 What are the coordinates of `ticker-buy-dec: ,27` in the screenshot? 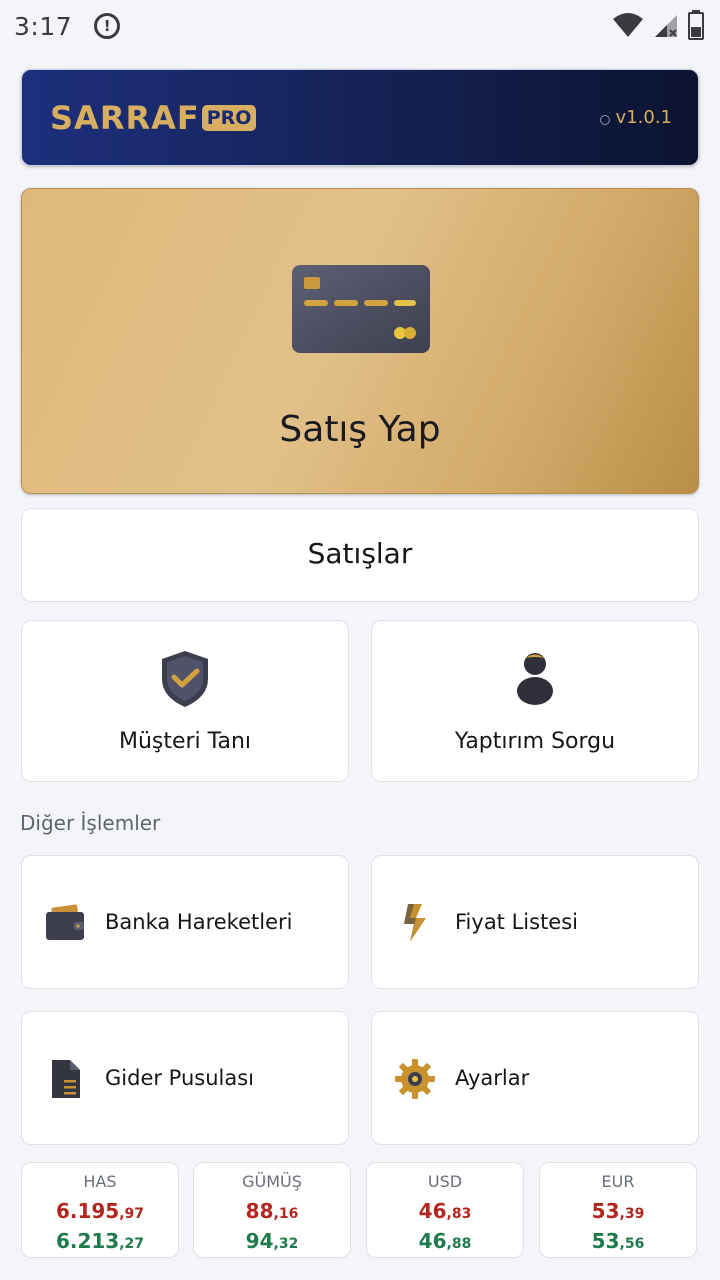 It's located at (132, 1244).